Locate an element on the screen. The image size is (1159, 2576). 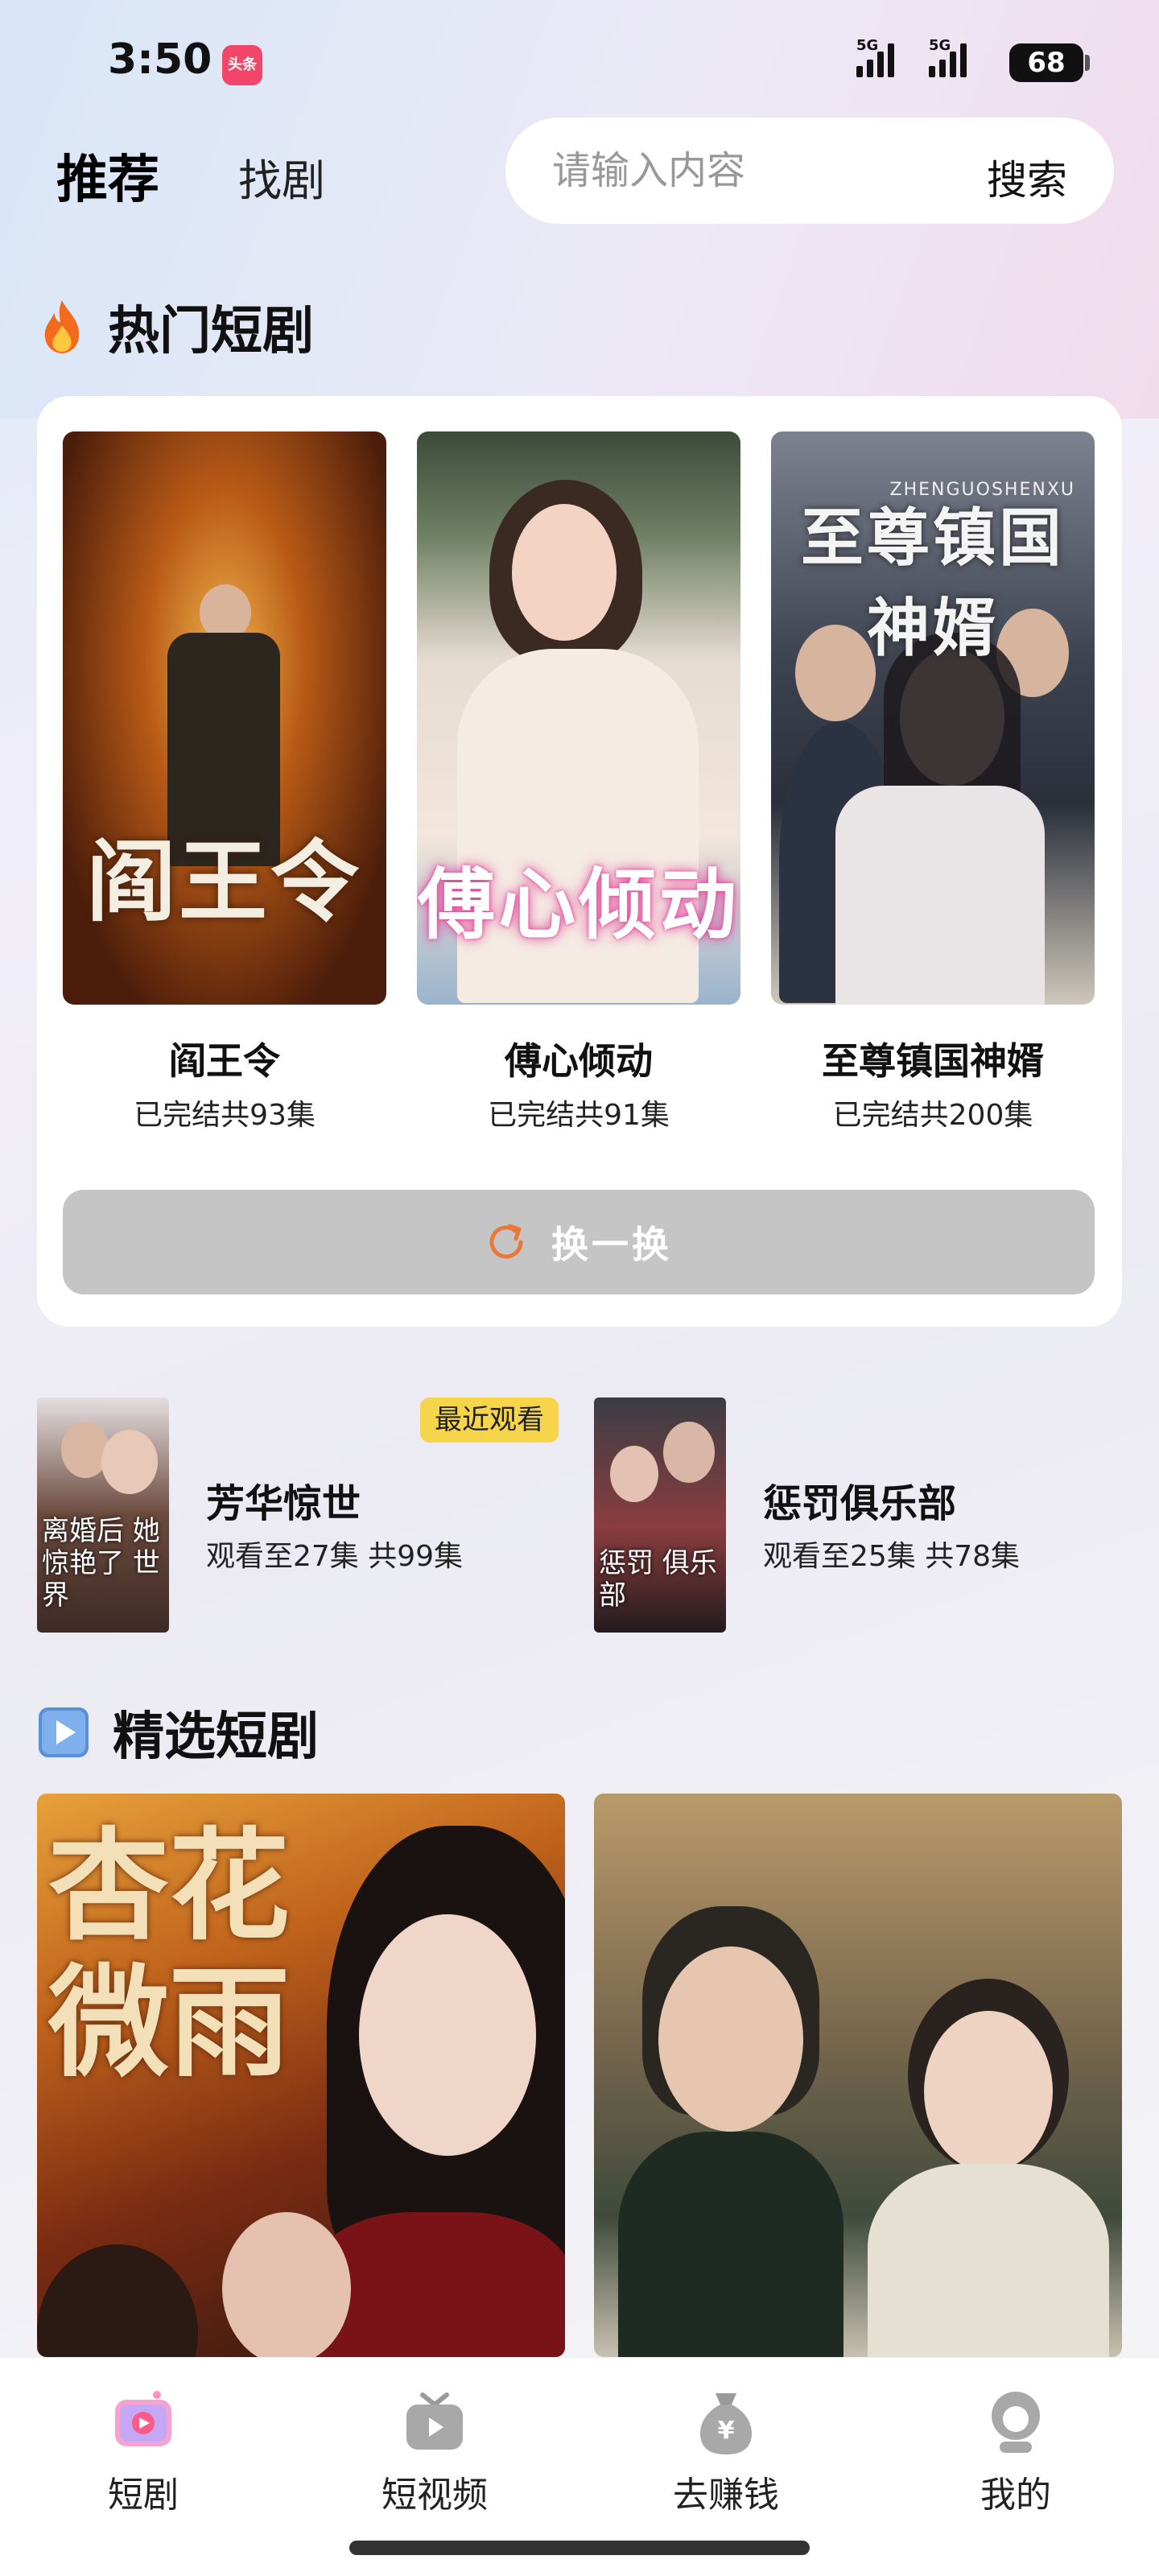
drama-title: 傅心倾动 is located at coordinates (578, 1058).